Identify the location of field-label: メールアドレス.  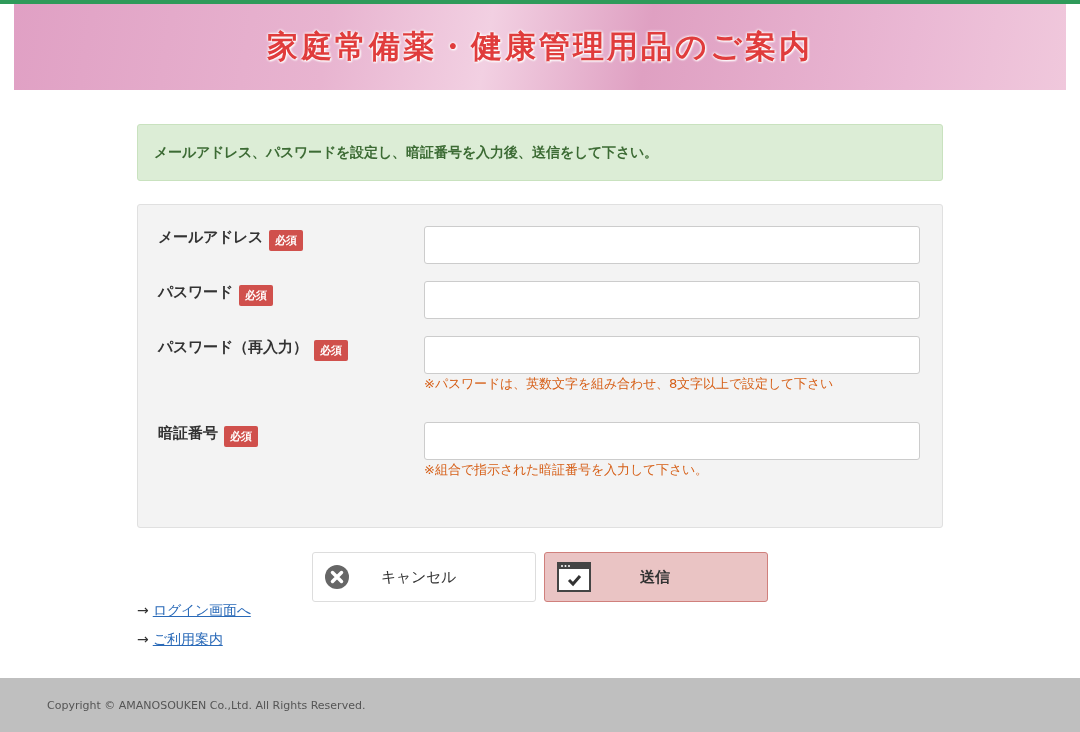
(210, 237).